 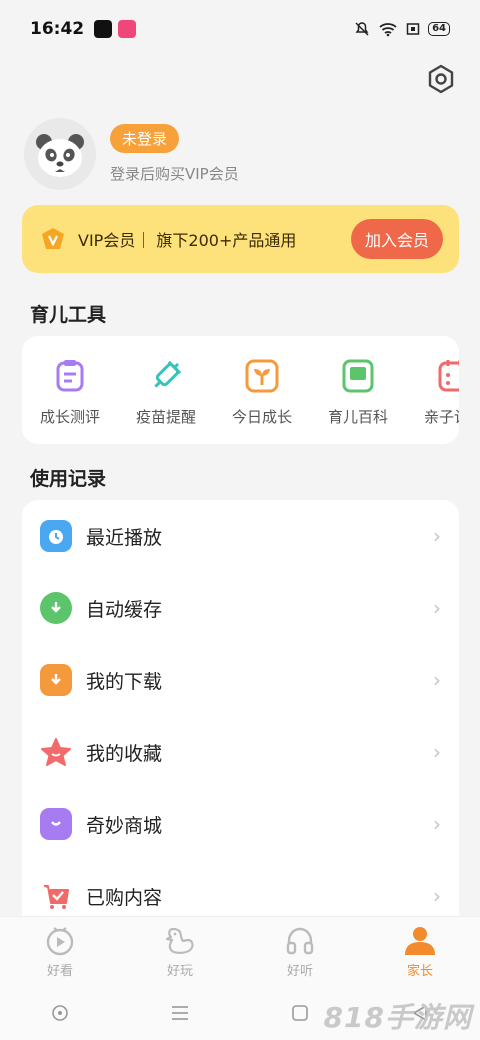 What do you see at coordinates (145, 138) in the screenshot?
I see `login-badge: 未登录` at bounding box center [145, 138].